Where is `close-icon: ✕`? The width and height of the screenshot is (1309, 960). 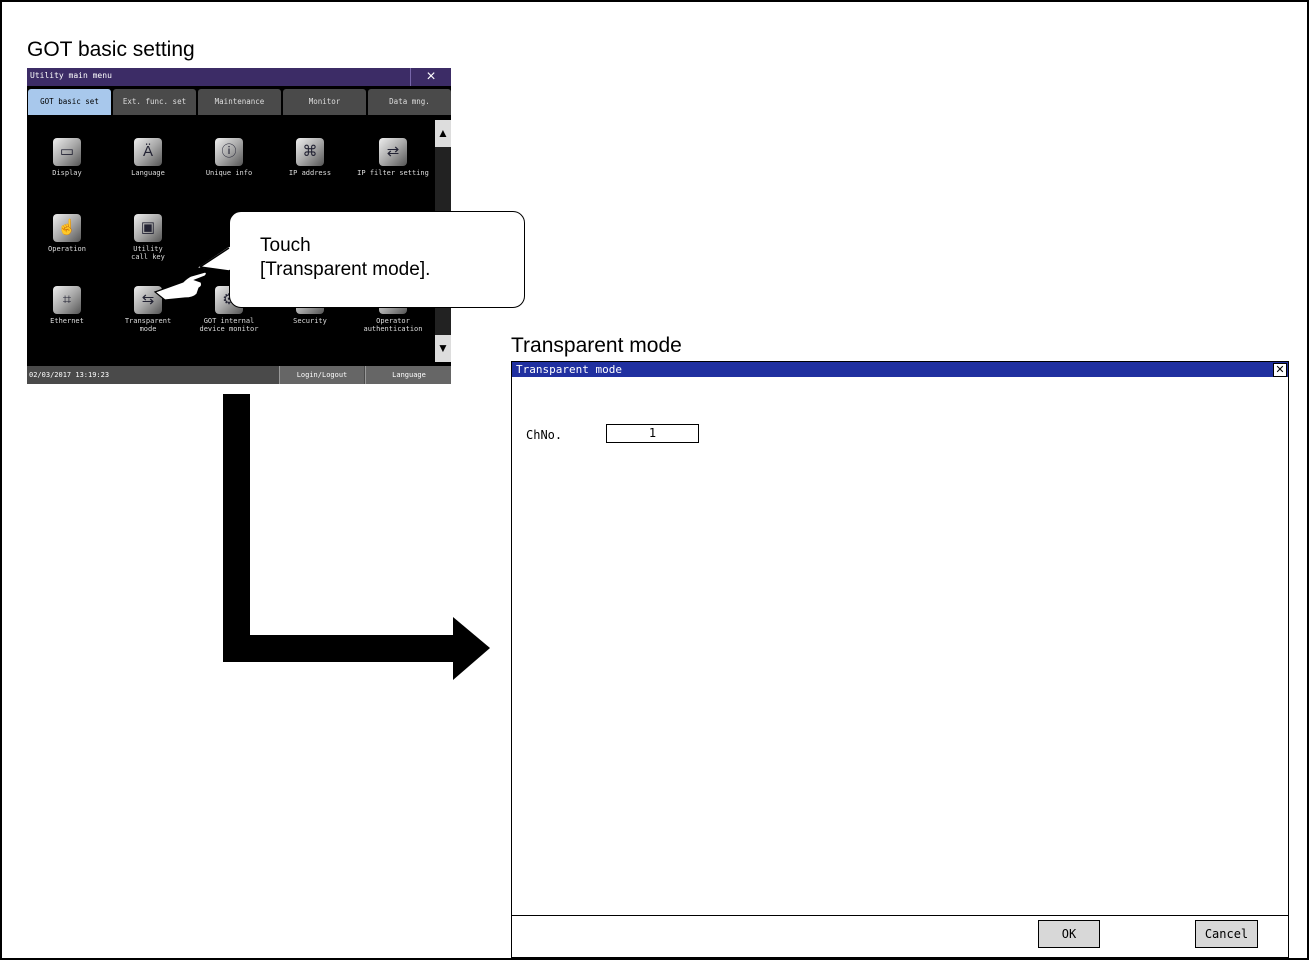 close-icon: ✕ is located at coordinates (1280, 370).